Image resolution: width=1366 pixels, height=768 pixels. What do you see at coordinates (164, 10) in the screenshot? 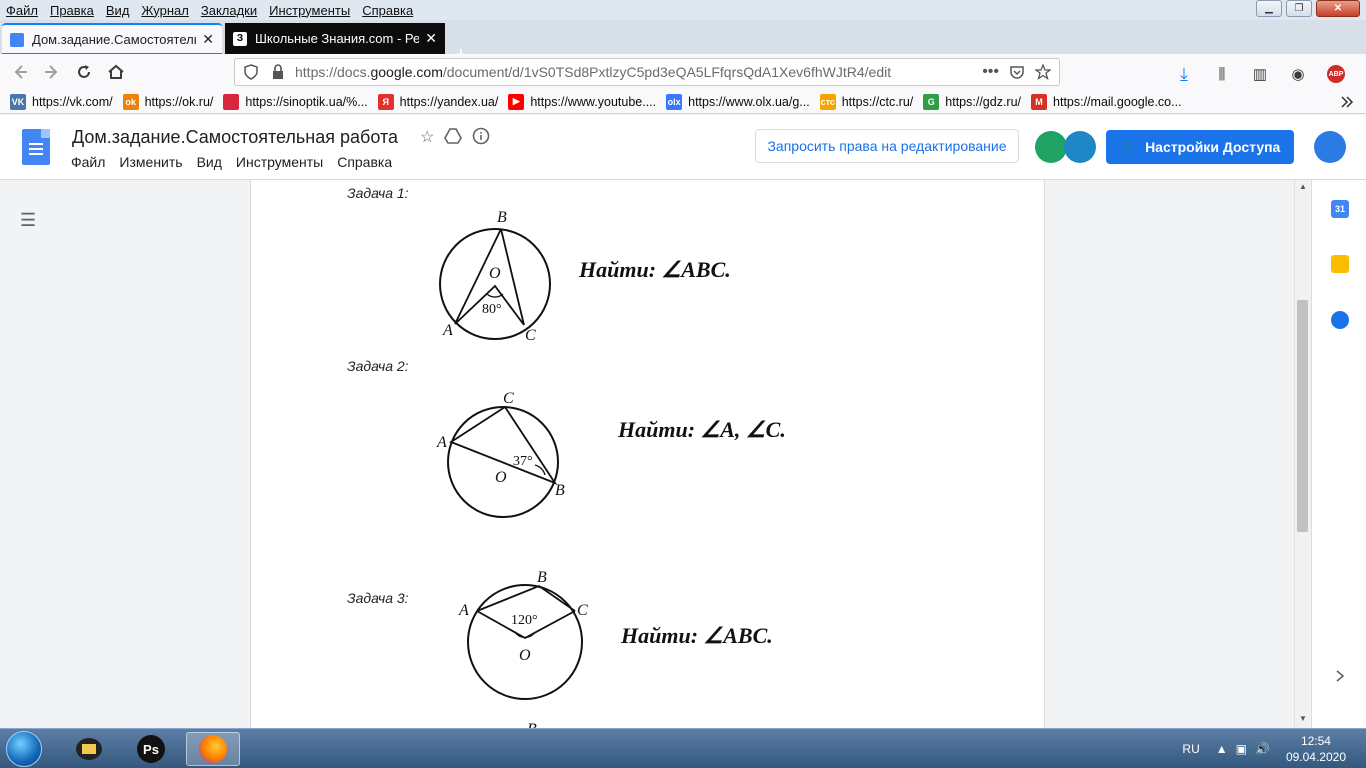
I see `menu-history: Журнал` at bounding box center [164, 10].